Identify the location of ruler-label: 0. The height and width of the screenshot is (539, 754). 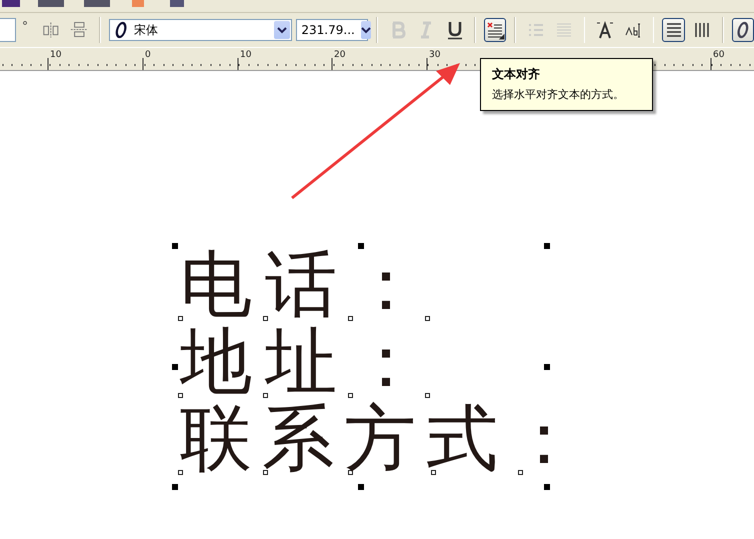
(148, 55).